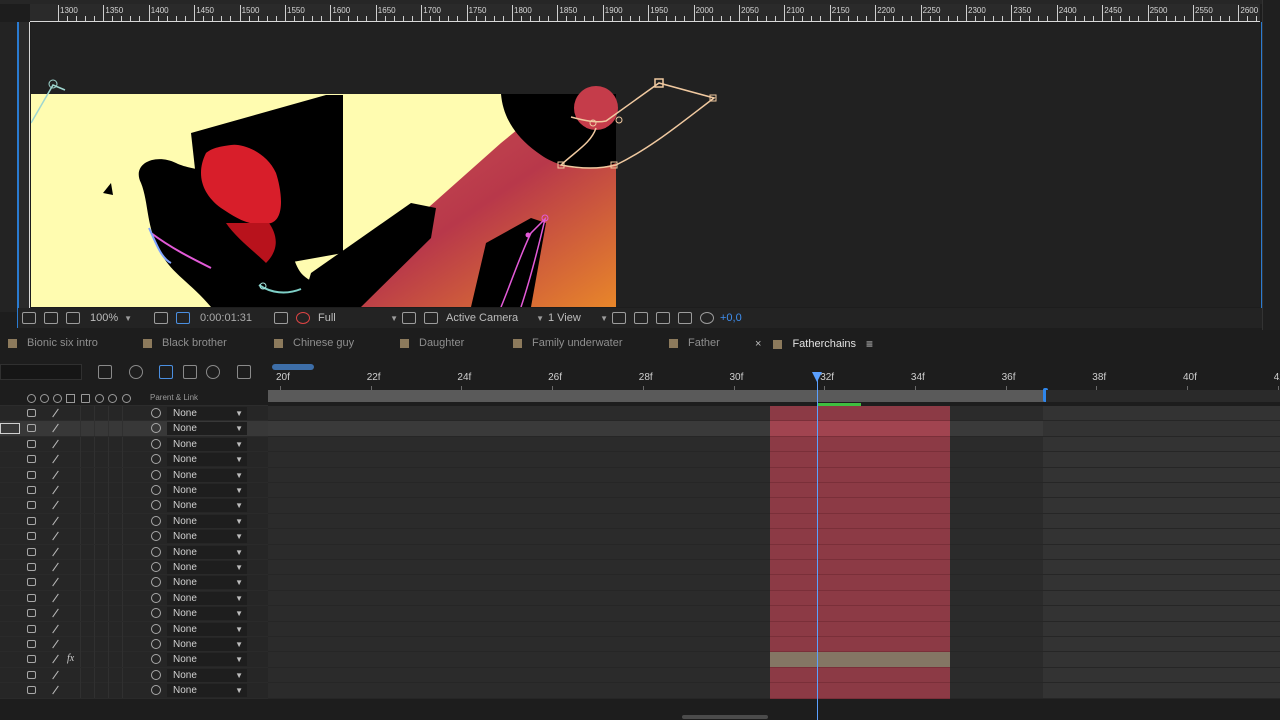 This screenshot has width=1280, height=720. I want to click on label-color-box, so click(10, 429).